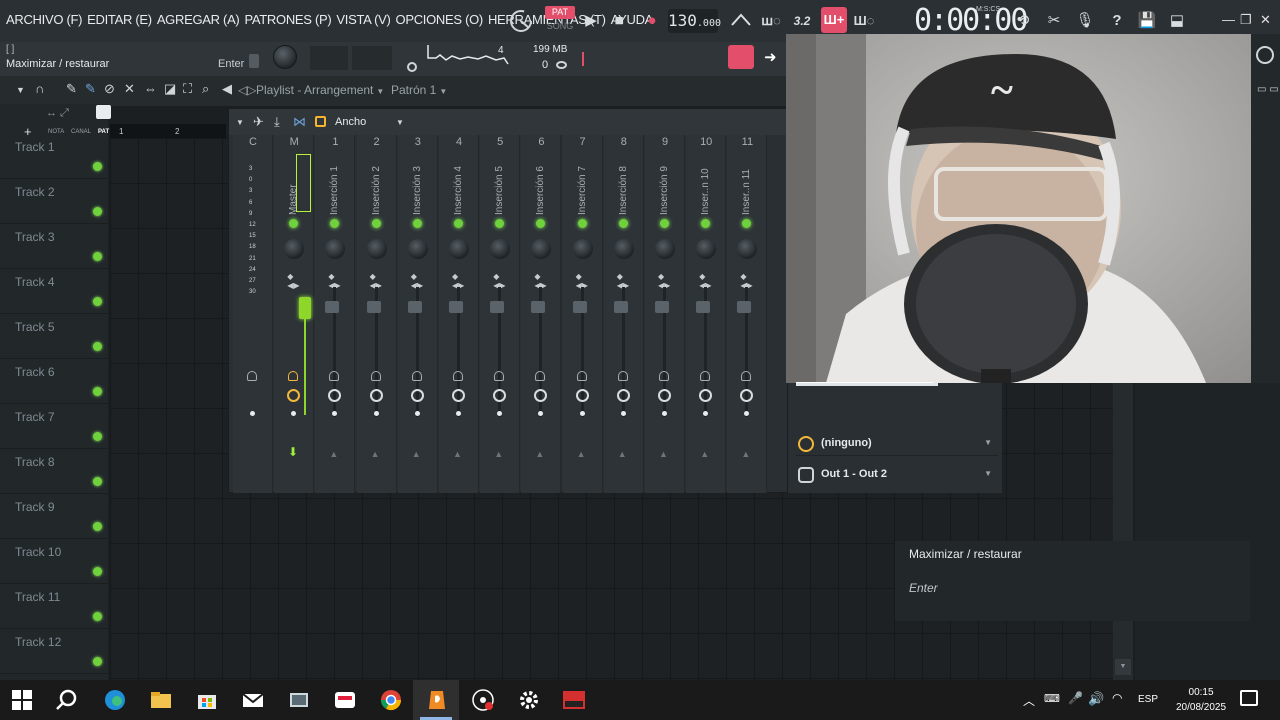  I want to click on tray-overflow-icon: ︿, so click(1029, 700).